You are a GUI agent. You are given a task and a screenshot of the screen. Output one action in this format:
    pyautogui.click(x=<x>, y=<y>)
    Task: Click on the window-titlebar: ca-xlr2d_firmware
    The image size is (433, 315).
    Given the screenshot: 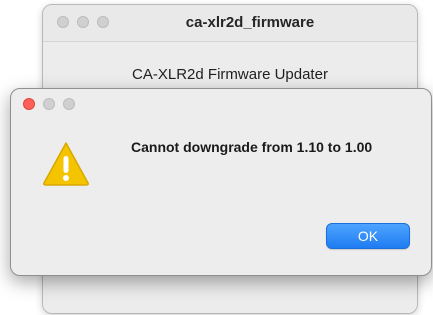 What is the action you would take?
    pyautogui.click(x=230, y=23)
    